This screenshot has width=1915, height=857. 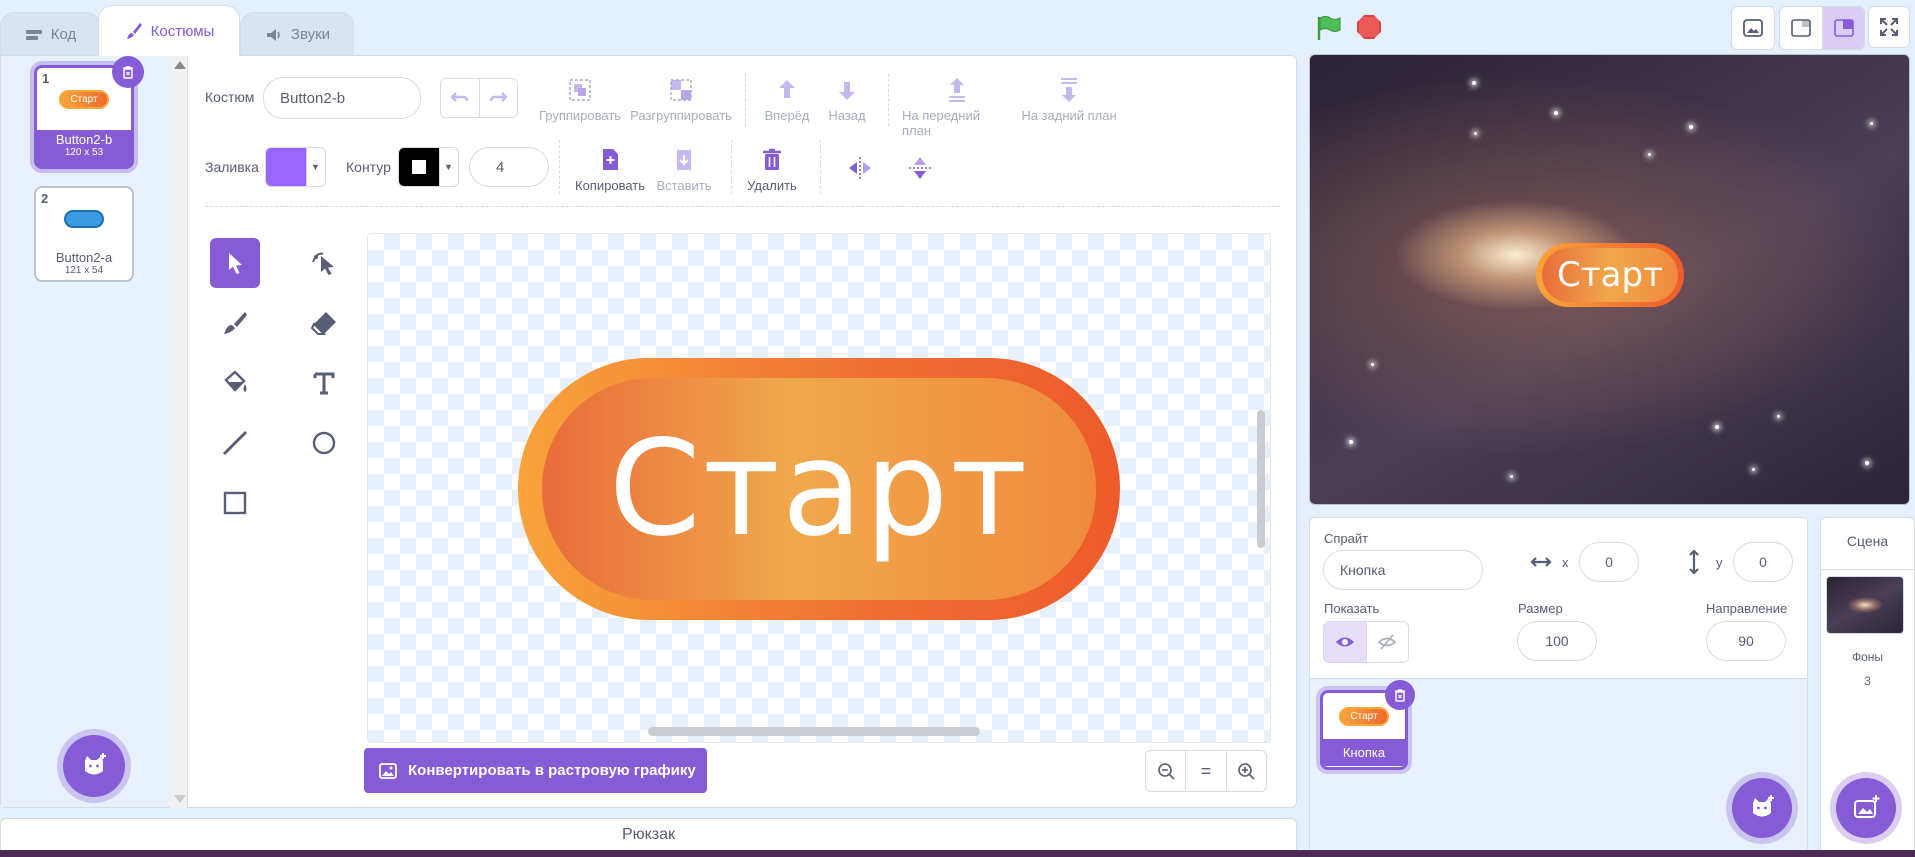 I want to click on zoom-in-button, so click(x=1245, y=771).